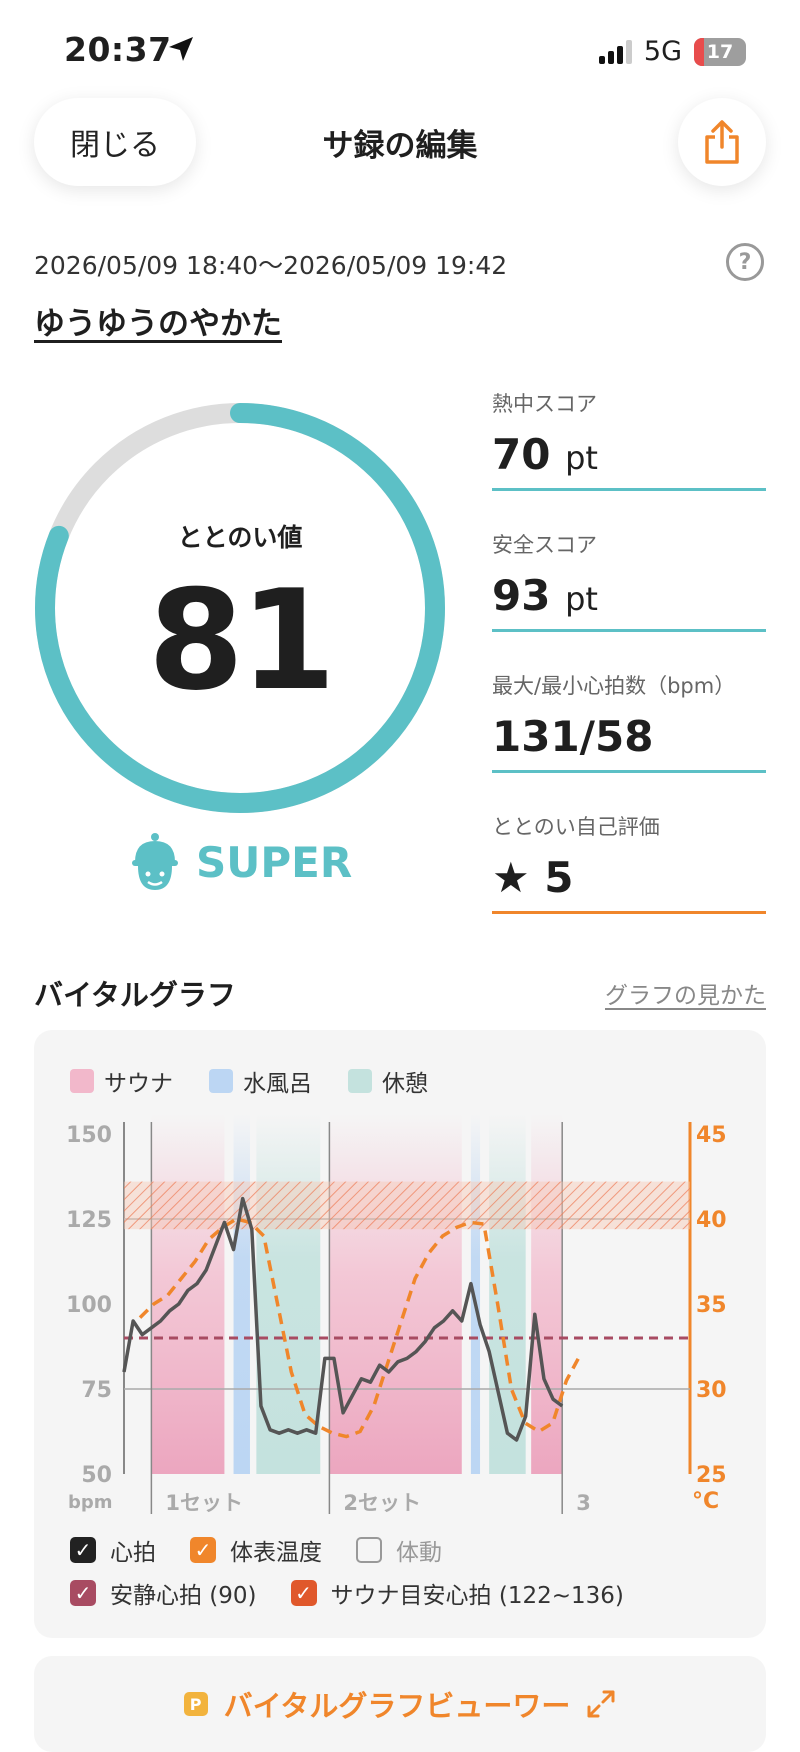  I want to click on toggle-heart-rate: ✓ 心拍, so click(113, 1550).